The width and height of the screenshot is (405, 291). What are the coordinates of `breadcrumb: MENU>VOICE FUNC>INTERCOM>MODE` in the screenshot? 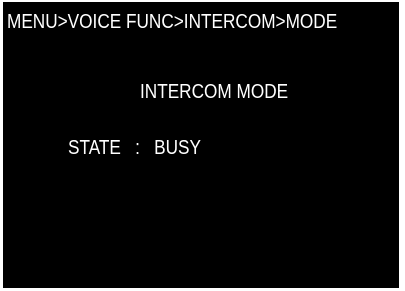 It's located at (172, 22).